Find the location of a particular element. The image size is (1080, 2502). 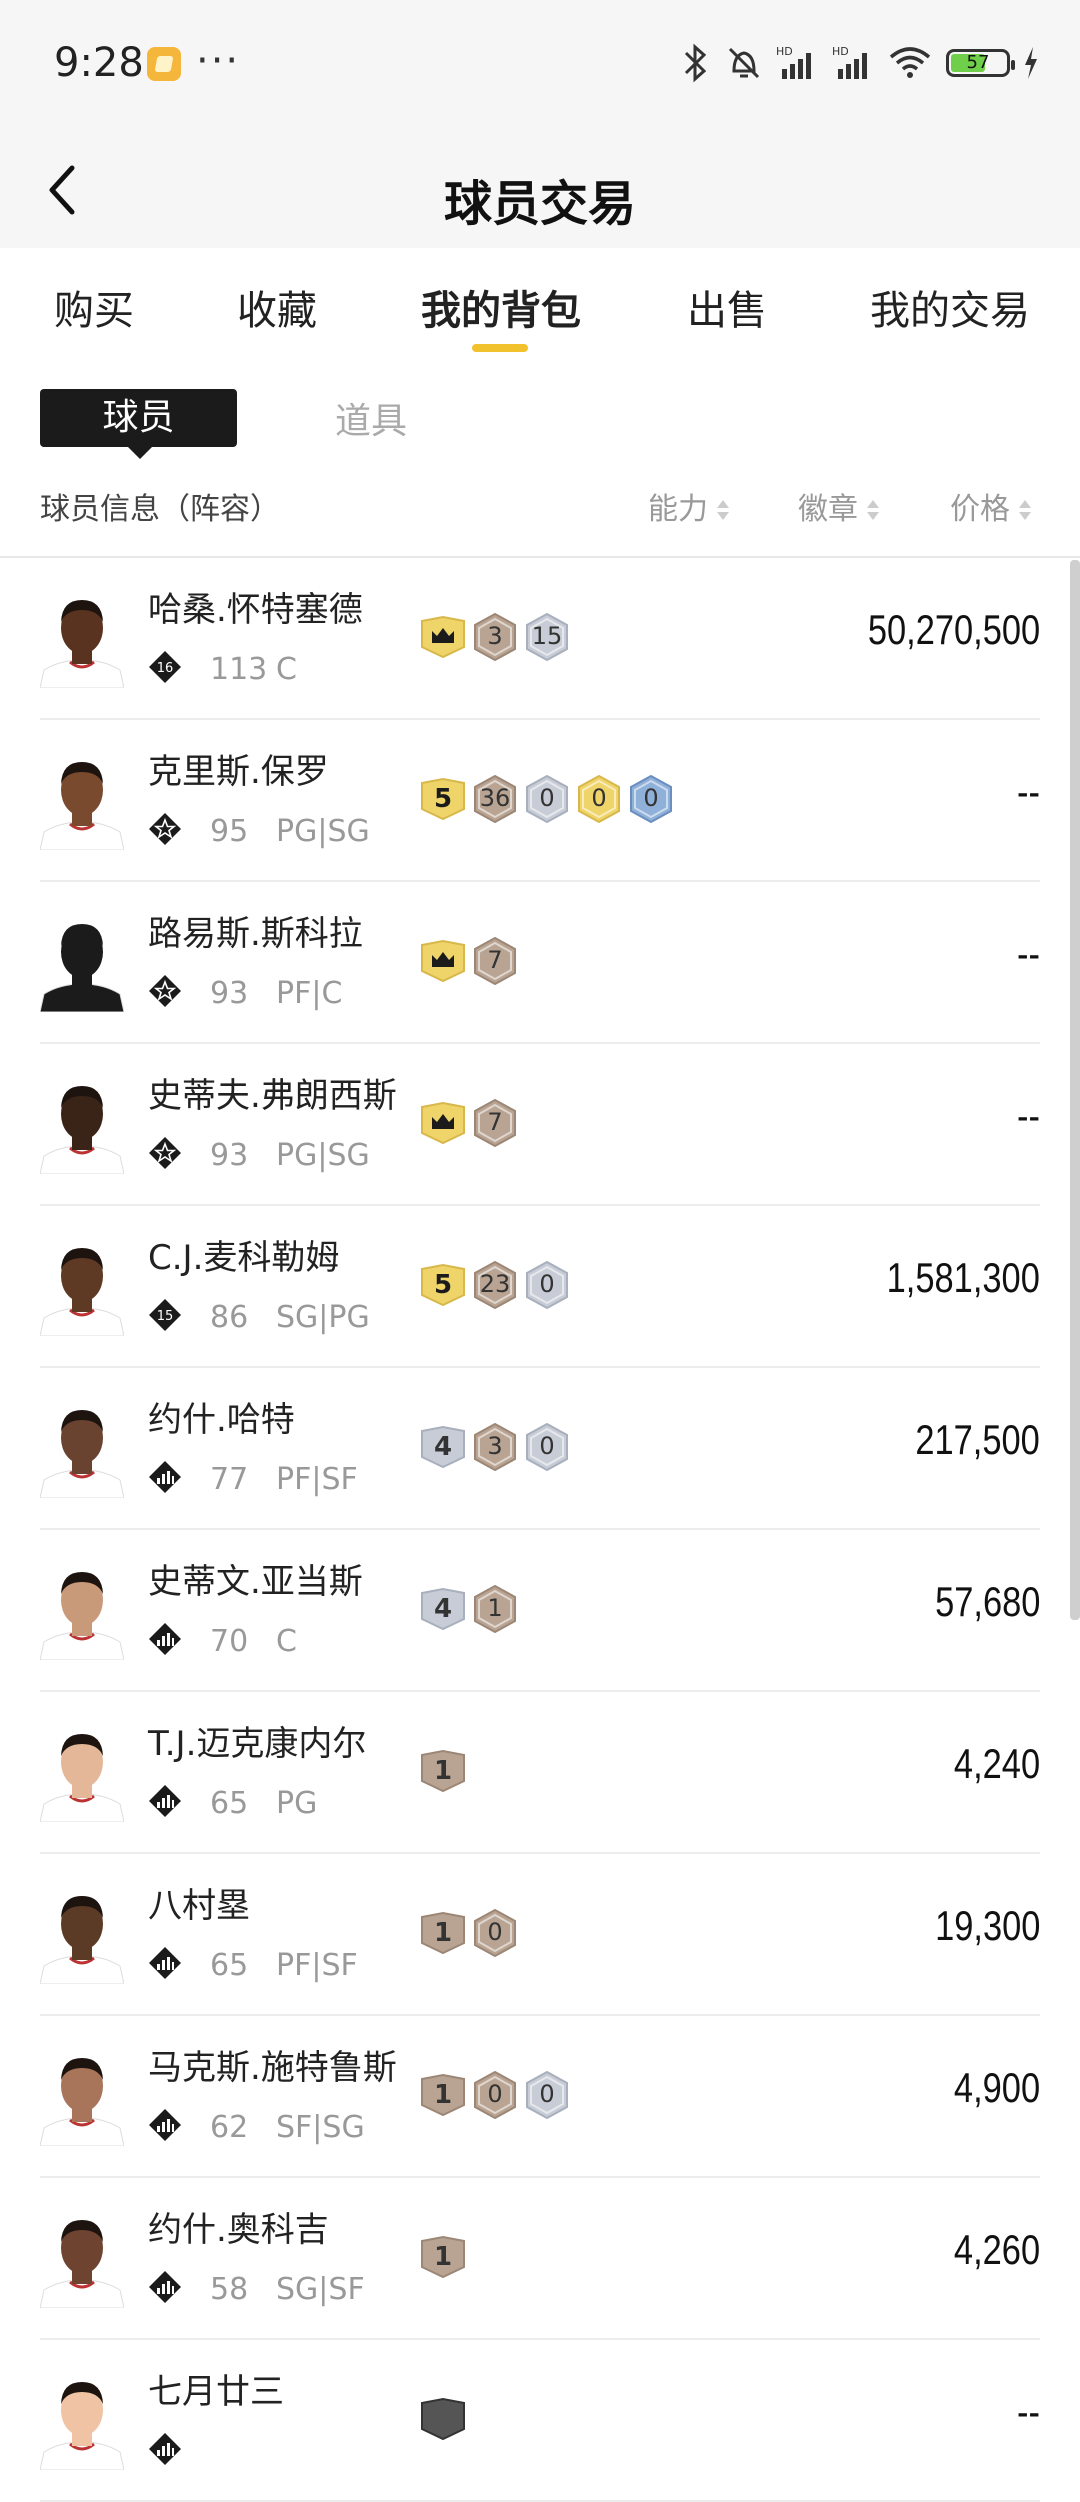

status-icons: HD HD 57 is located at coordinates (859, 63).